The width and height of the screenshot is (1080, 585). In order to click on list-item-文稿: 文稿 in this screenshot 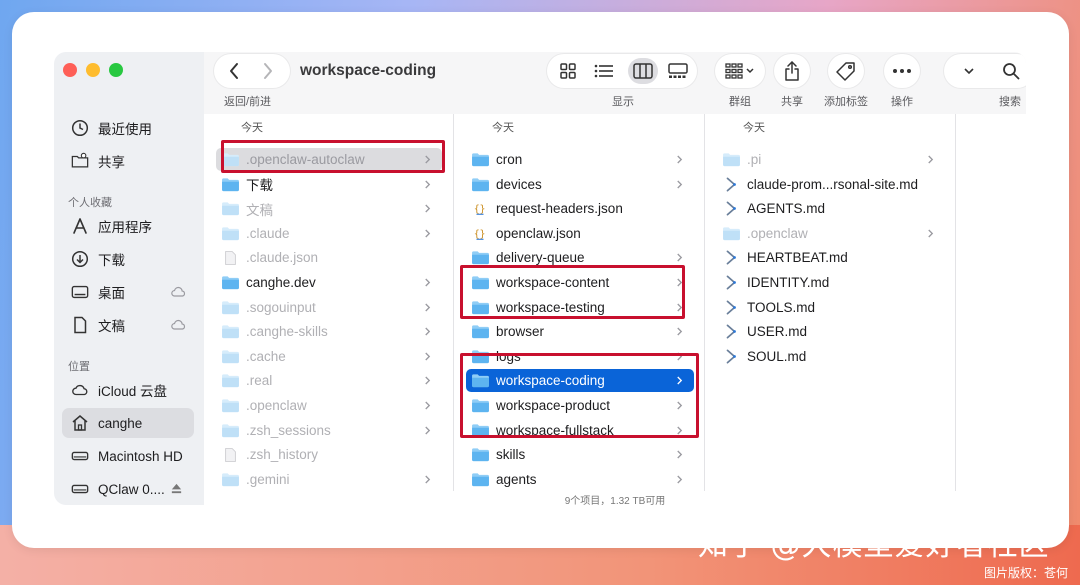, I will do `click(329, 208)`.